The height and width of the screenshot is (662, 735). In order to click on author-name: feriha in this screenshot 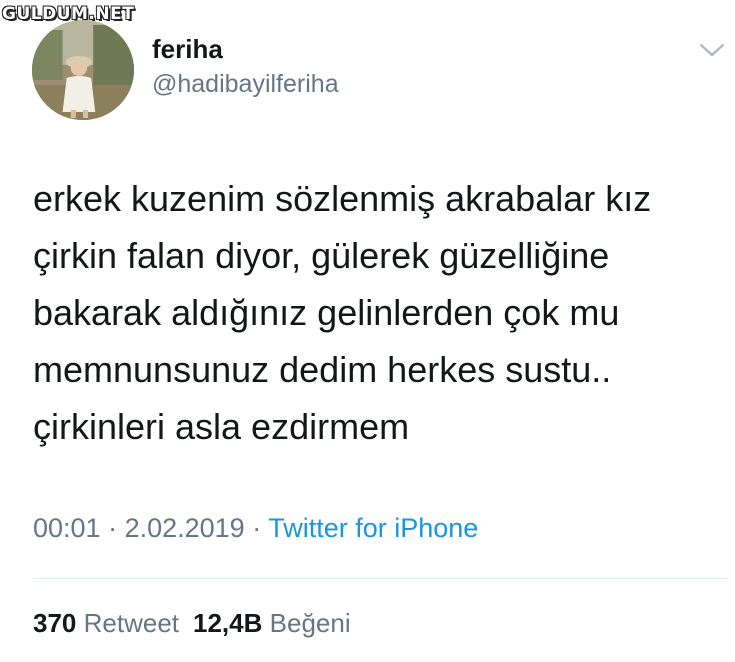, I will do `click(187, 49)`.